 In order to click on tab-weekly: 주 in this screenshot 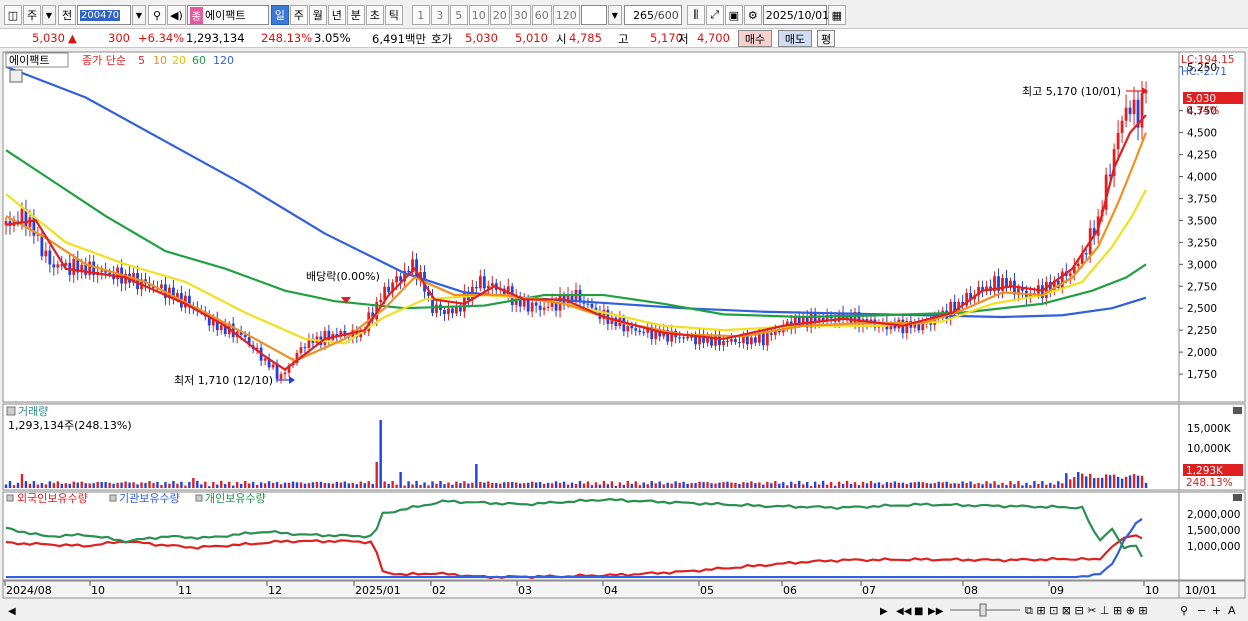, I will do `click(298, 15)`.